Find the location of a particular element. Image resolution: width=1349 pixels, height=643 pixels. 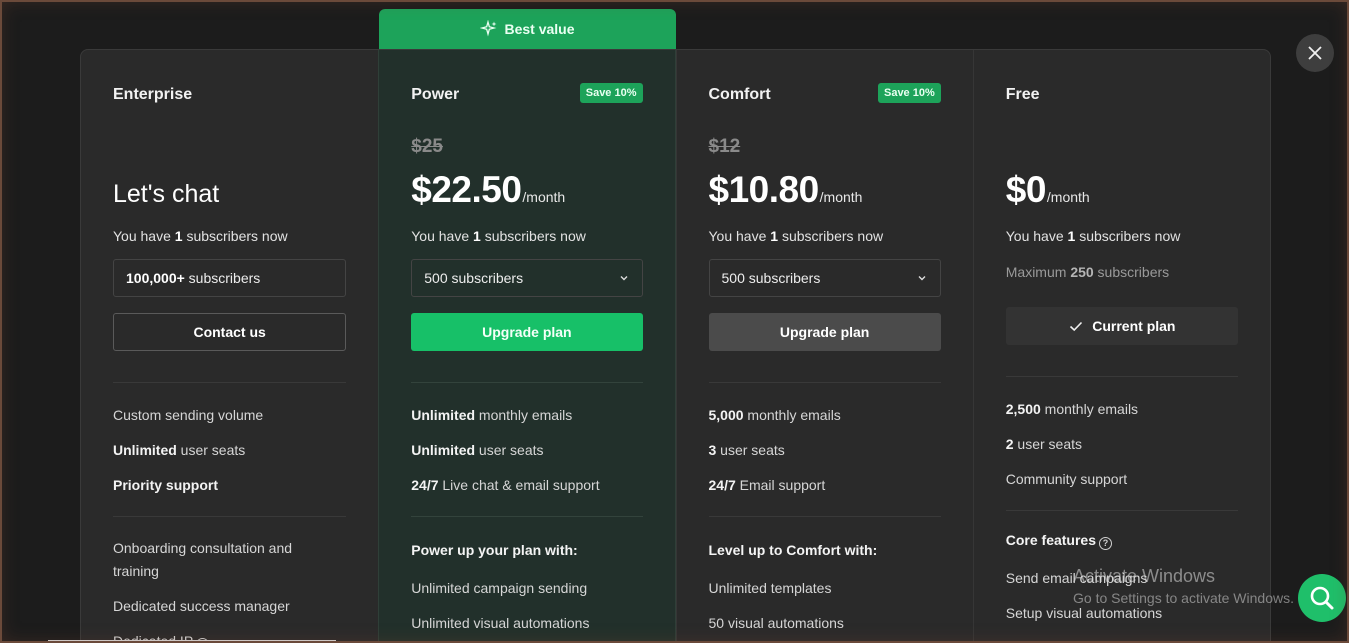

search-fab-button is located at coordinates (1322, 598).